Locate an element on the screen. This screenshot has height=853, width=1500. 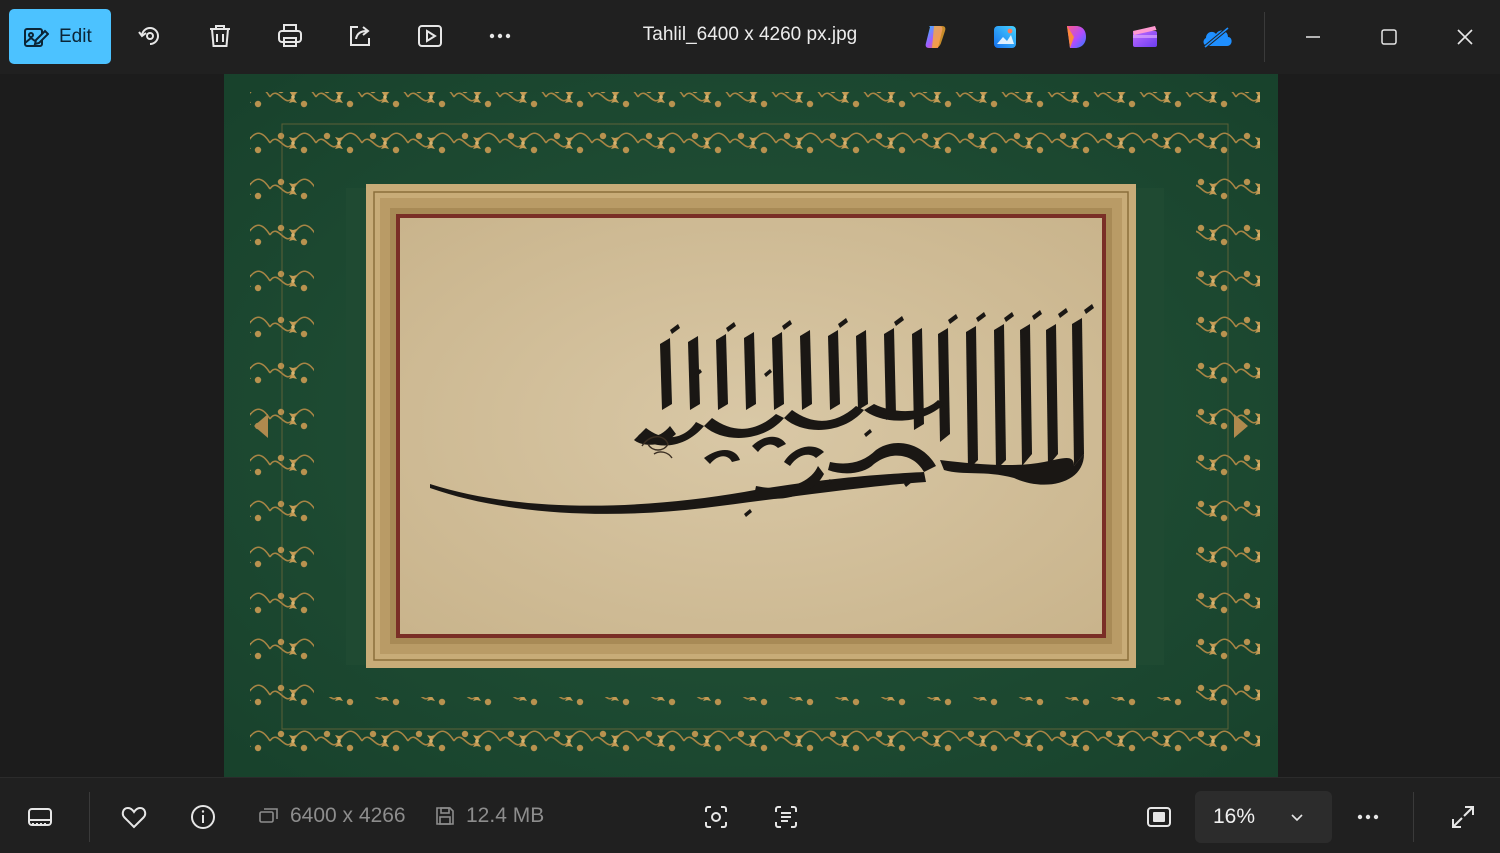
fullscreen-button is located at coordinates (1463, 817).